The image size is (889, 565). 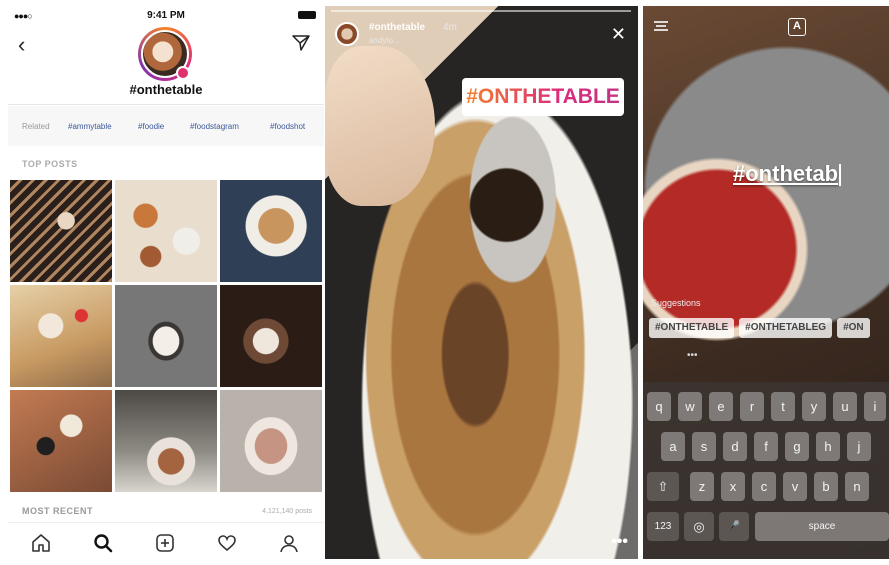 I want to click on tab-bar, so click(x=166, y=540).